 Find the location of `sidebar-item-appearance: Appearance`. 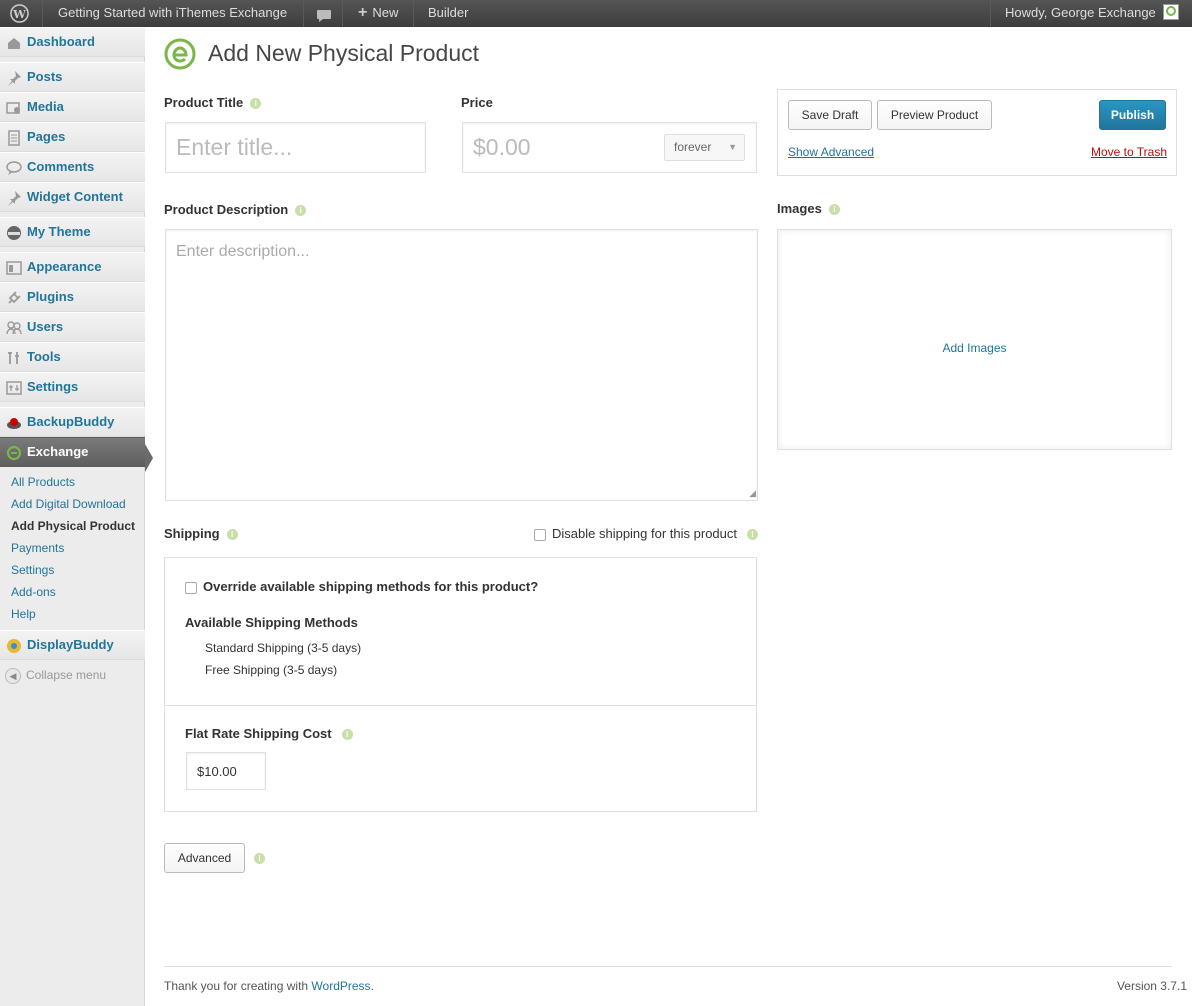

sidebar-item-appearance: Appearance is located at coordinates (72, 267).